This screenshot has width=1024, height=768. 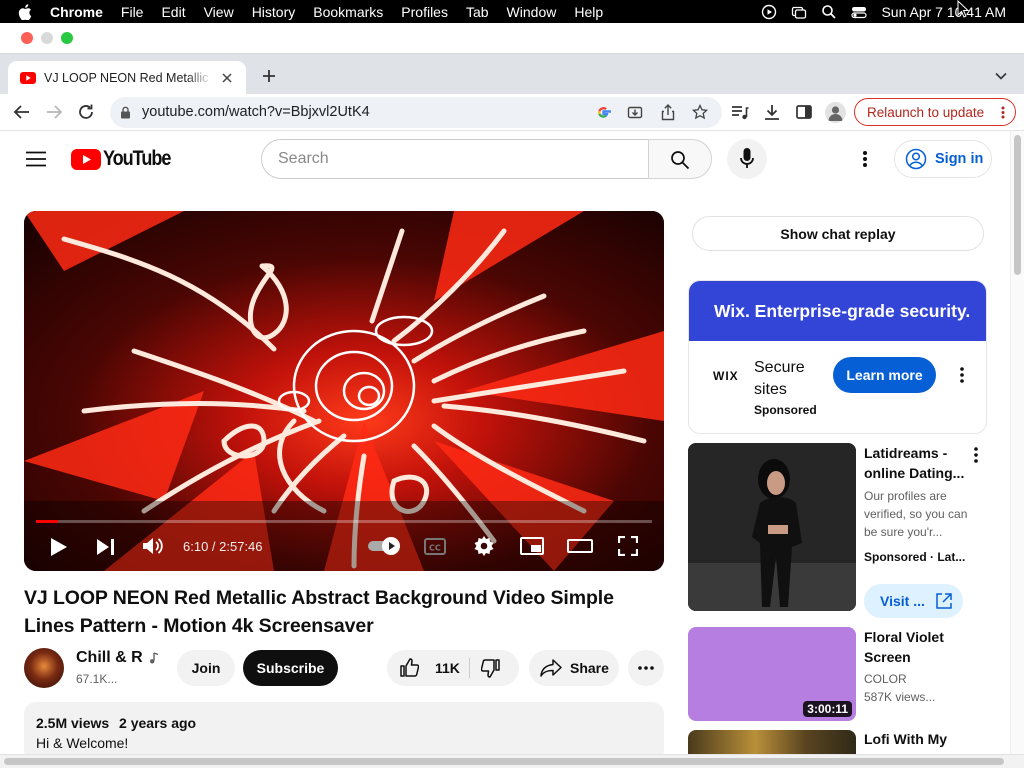 What do you see at coordinates (943, 159) in the screenshot?
I see `sign-in-button: Sign in` at bounding box center [943, 159].